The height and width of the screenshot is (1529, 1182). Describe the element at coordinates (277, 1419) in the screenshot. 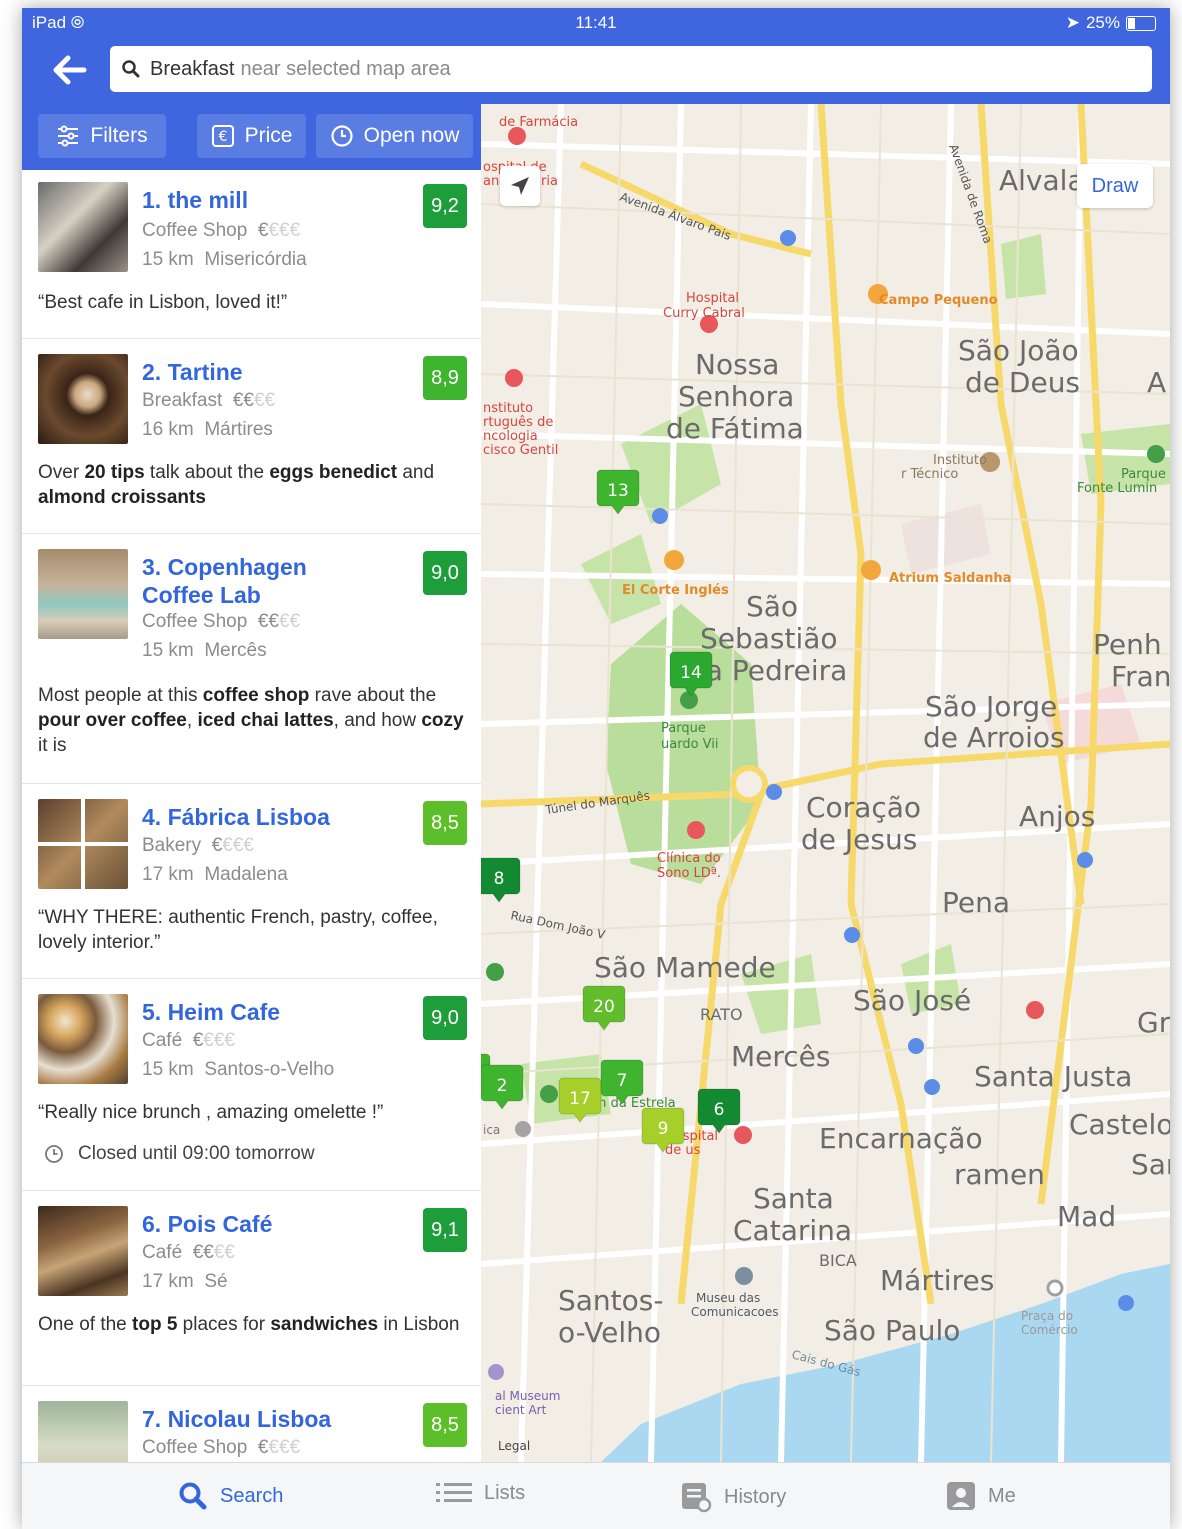

I see `place-name: 7. Nicolau Lisboa` at that location.